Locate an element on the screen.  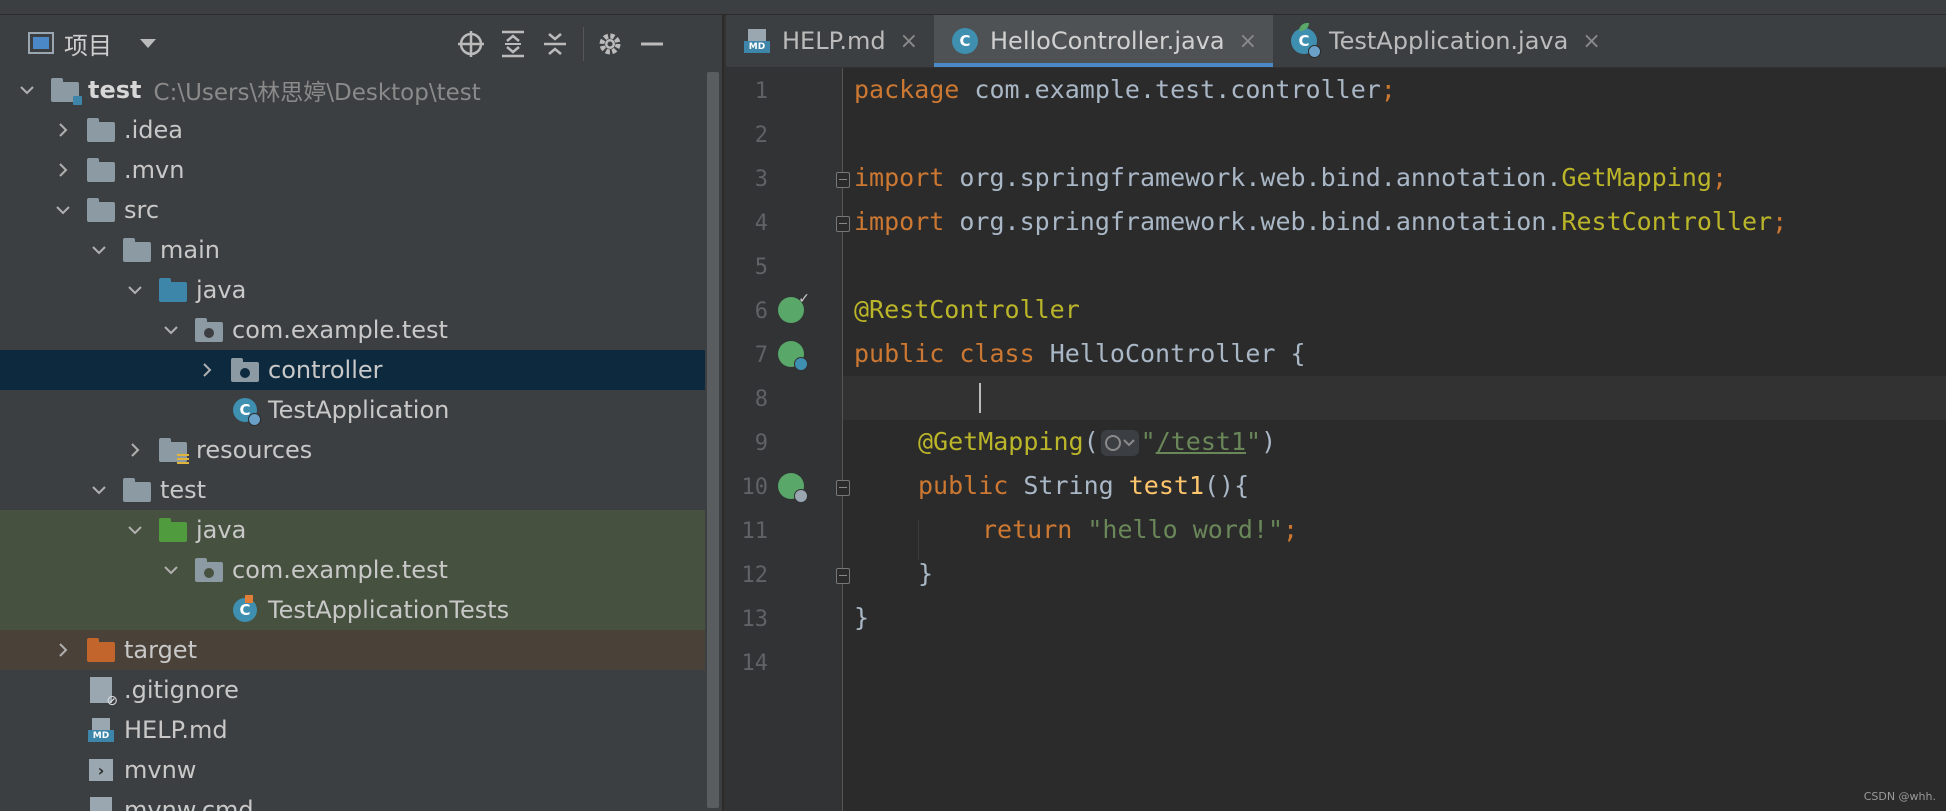
tree-item-label: target is located at coordinates (160, 650).